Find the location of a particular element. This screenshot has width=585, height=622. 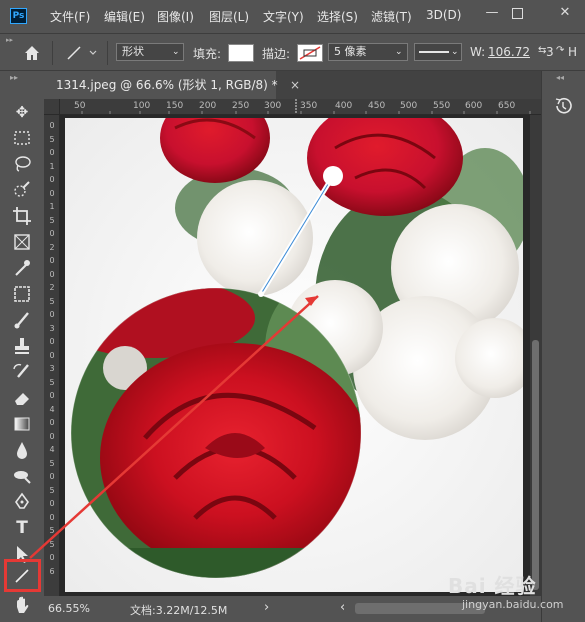

quick-select-icon is located at coordinates (22, 190).